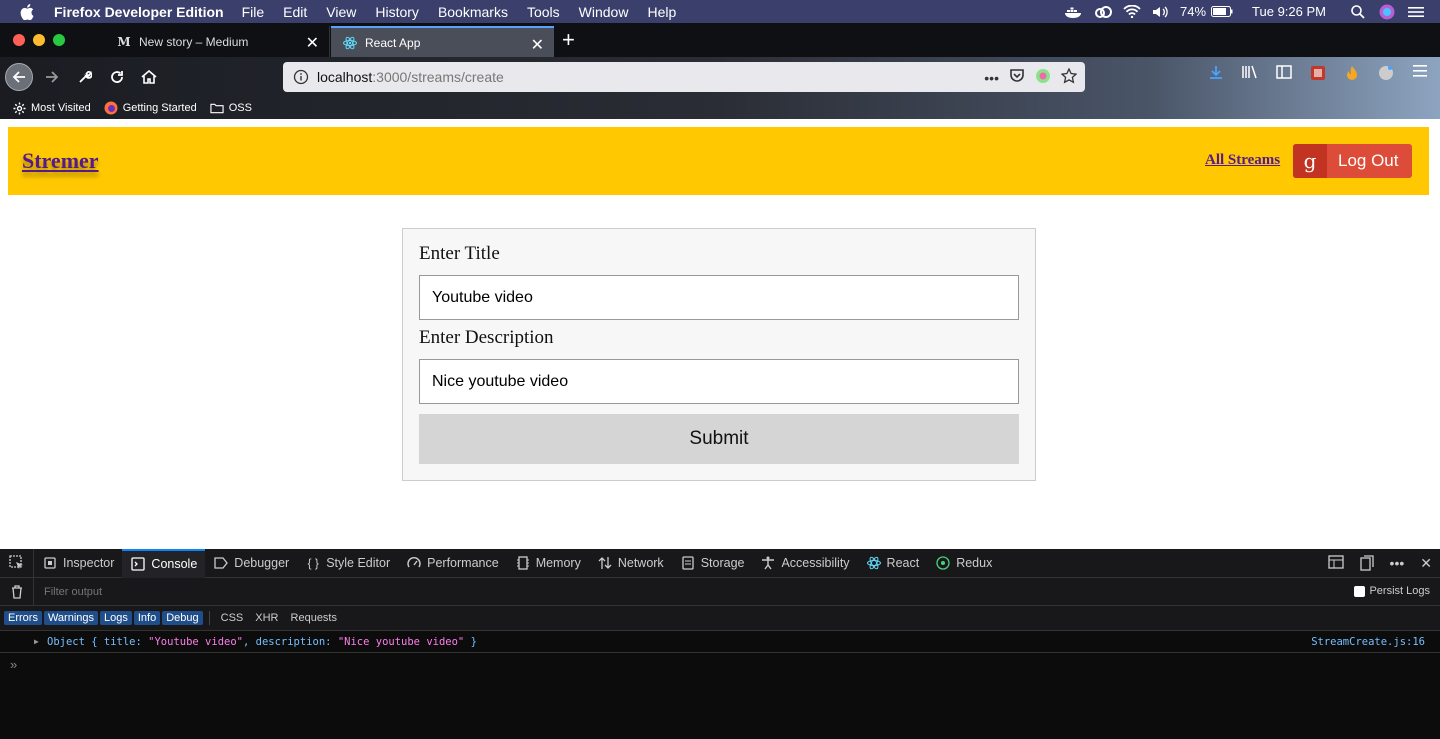  Describe the element at coordinates (1242, 160) in the screenshot. I see `all-streams-link: All Streams` at that location.